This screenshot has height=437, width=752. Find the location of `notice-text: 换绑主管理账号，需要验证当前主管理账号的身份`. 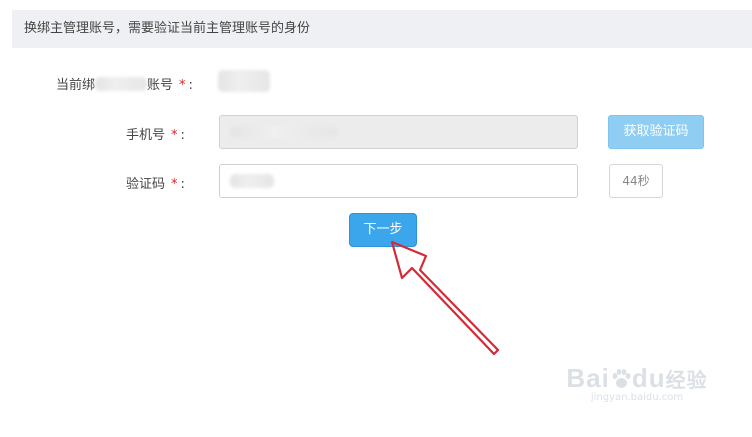

notice-text: 换绑主管理账号，需要验证当前主管理账号的身份 is located at coordinates (167, 28).